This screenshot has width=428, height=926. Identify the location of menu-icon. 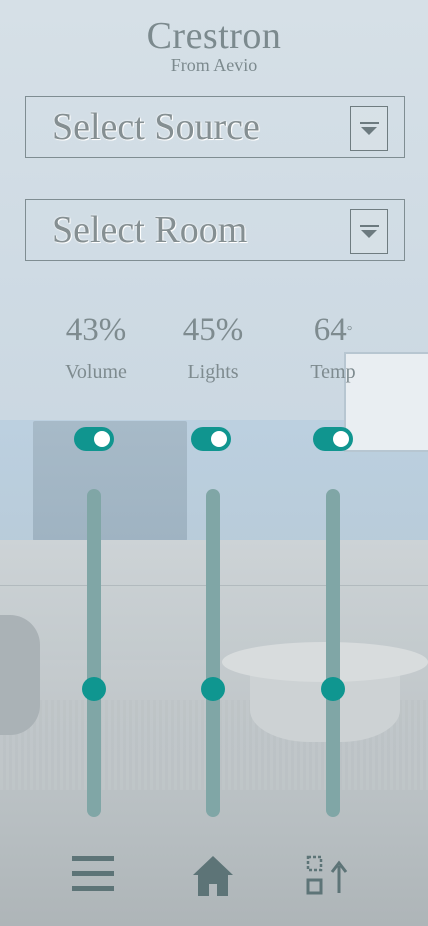
(93, 873).